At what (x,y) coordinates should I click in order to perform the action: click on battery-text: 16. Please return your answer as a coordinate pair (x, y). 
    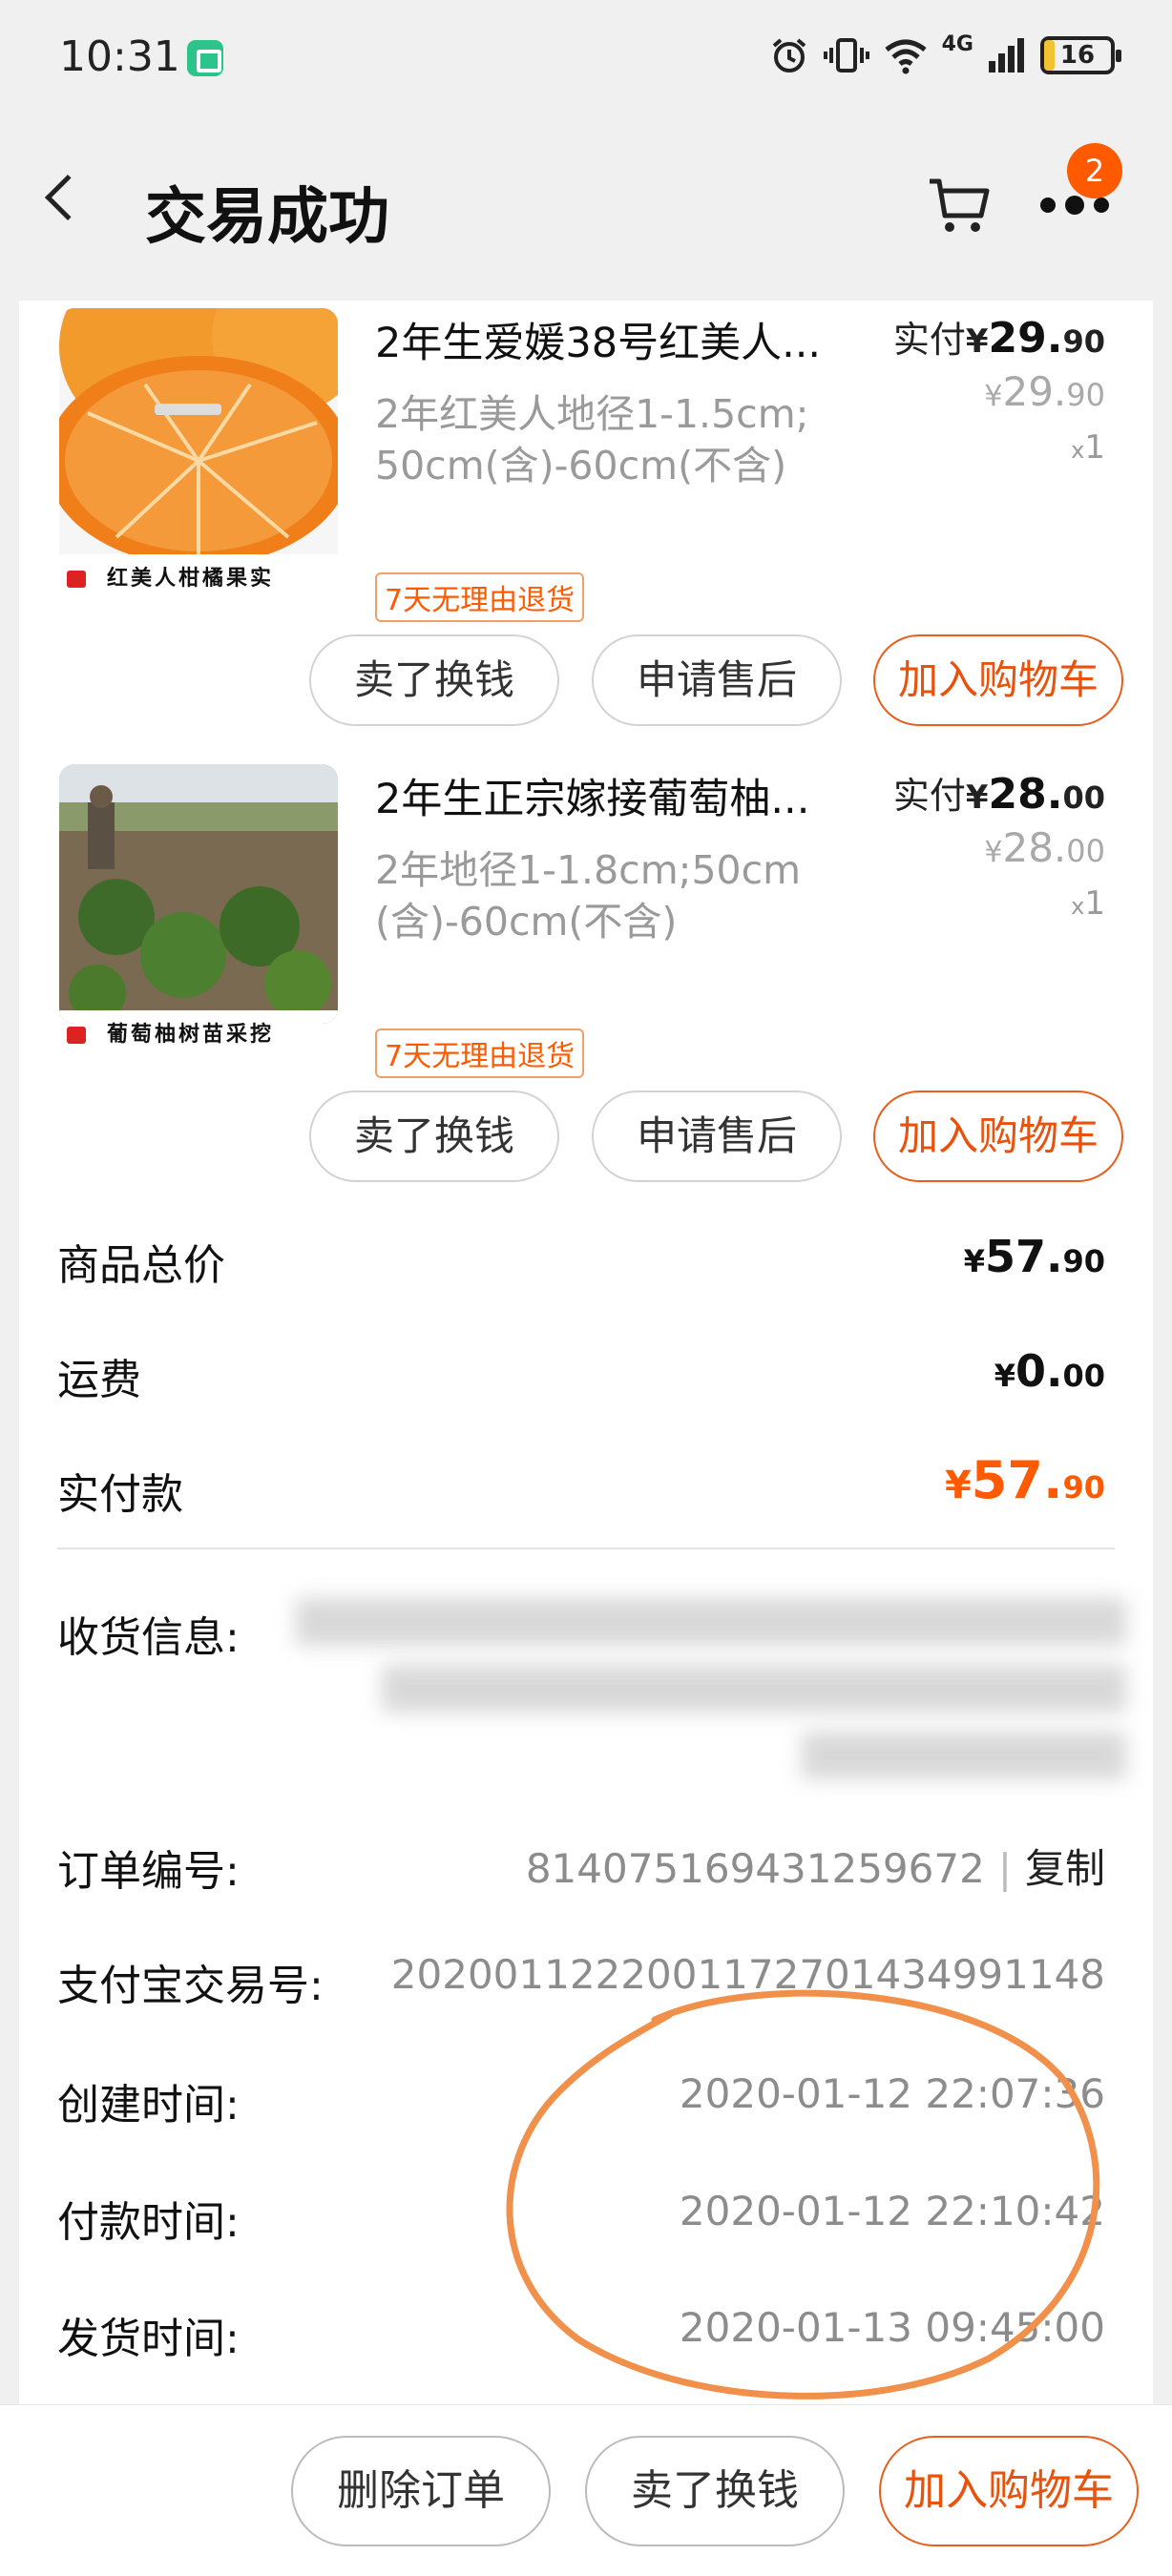
    Looking at the image, I should click on (1078, 55).